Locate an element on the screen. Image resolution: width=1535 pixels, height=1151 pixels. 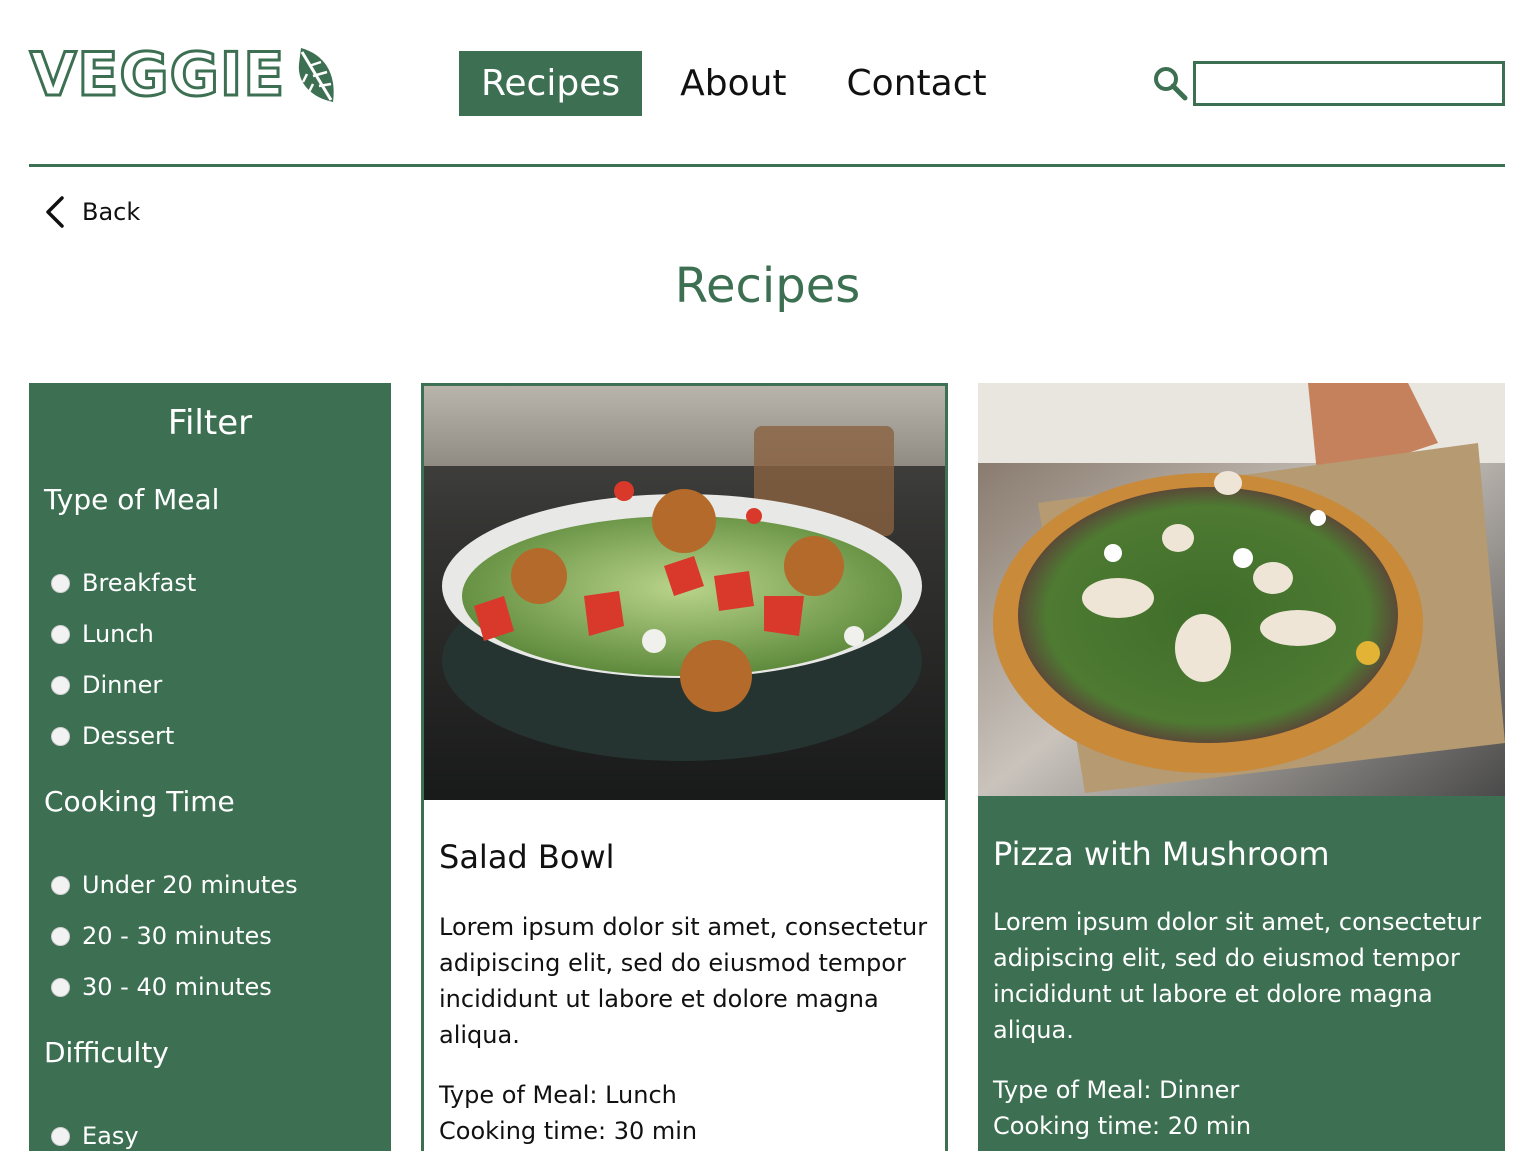
main-nav: Recipes About Contact is located at coordinates (742, 83).